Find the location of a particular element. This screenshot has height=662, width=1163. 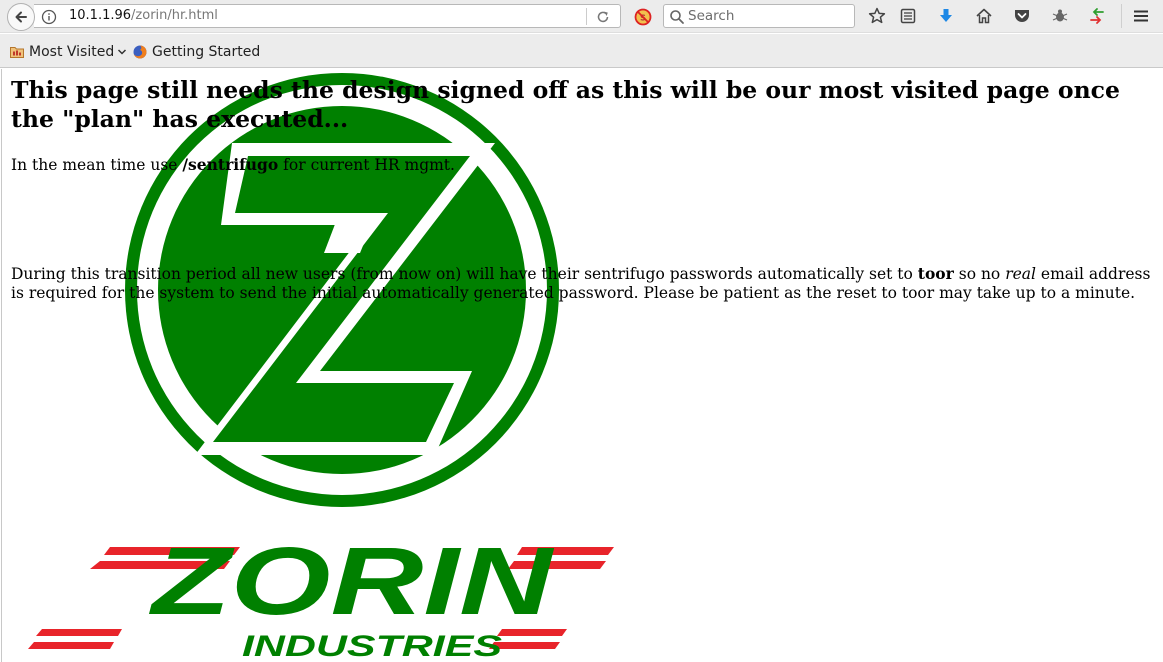

bookmark-getting-started-label: Getting Started is located at coordinates (206, 52).